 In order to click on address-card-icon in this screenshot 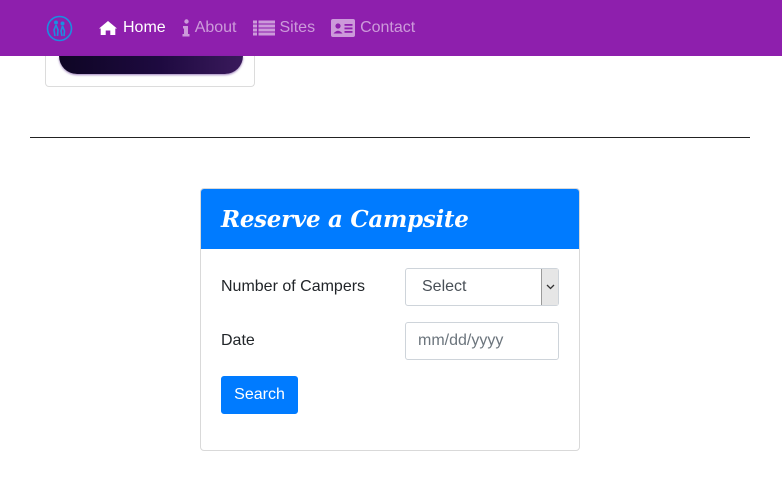, I will do `click(343, 28)`.